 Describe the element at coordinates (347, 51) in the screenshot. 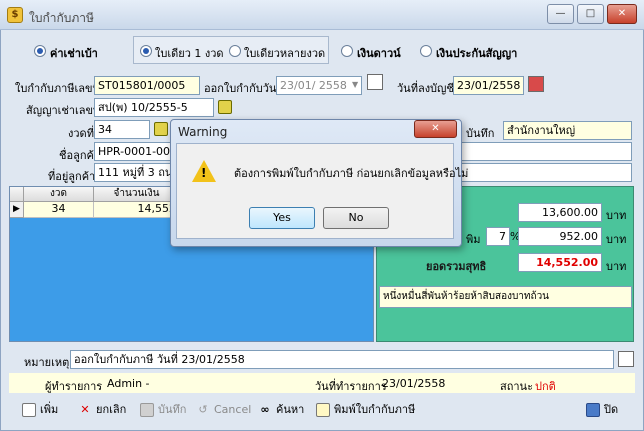

I see `radio-down-payment` at that location.